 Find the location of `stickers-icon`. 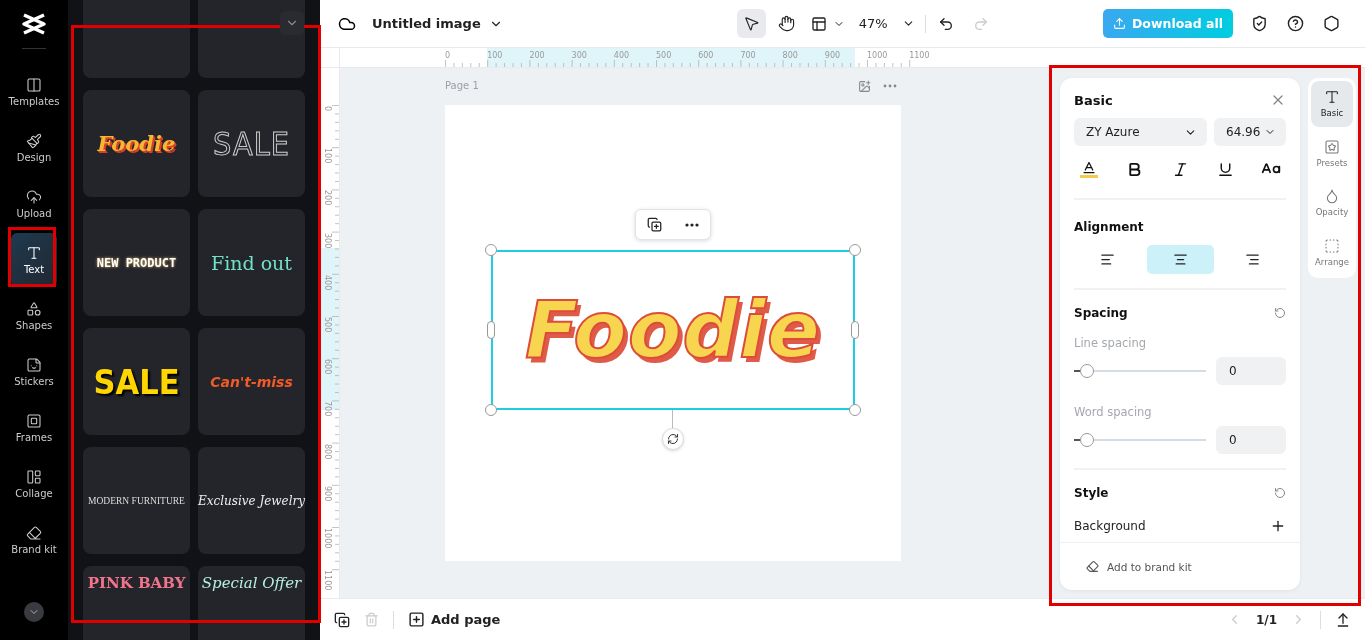

stickers-icon is located at coordinates (34, 364).